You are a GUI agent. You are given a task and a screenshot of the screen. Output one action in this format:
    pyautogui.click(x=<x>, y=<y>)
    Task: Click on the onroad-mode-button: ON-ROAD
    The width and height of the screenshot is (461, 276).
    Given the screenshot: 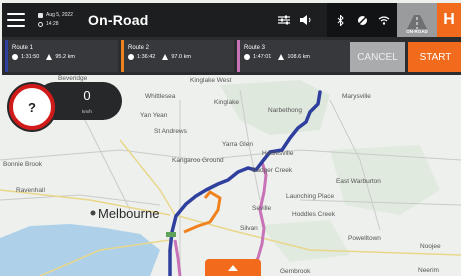 What is the action you would take?
    pyautogui.click(x=417, y=20)
    